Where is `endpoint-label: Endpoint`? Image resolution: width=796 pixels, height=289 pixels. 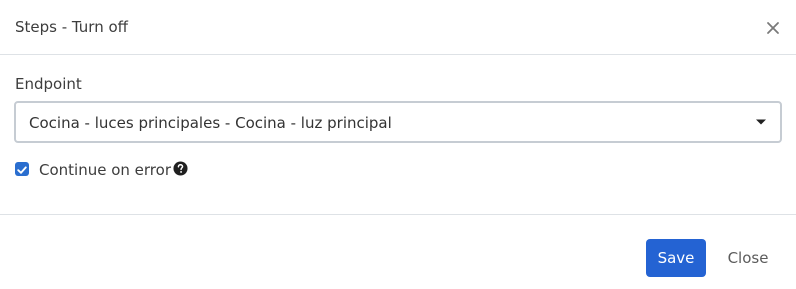
endpoint-label: Endpoint is located at coordinates (48, 84).